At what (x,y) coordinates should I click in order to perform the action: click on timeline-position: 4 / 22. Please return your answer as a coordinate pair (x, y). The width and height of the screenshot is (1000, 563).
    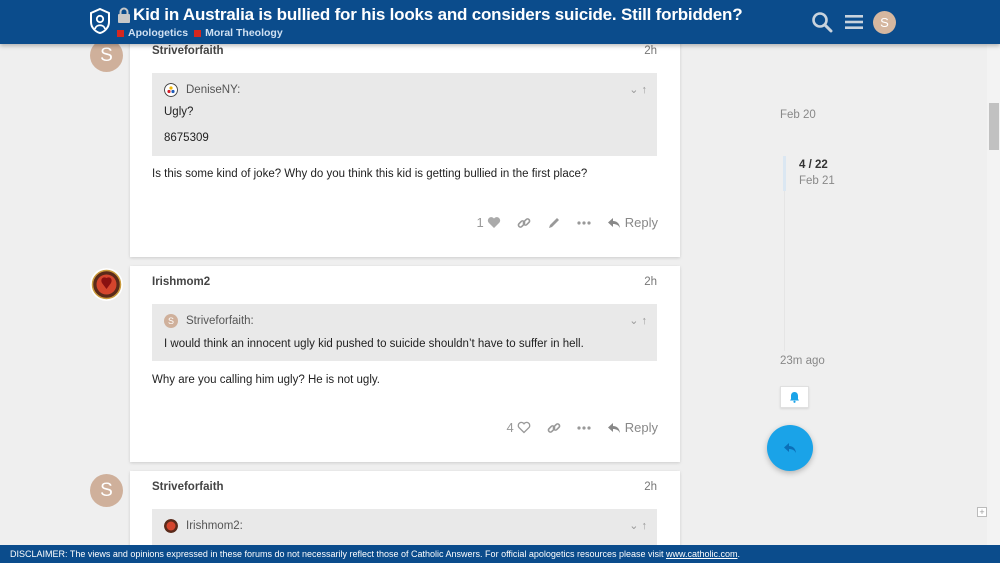
    Looking at the image, I should click on (813, 165).